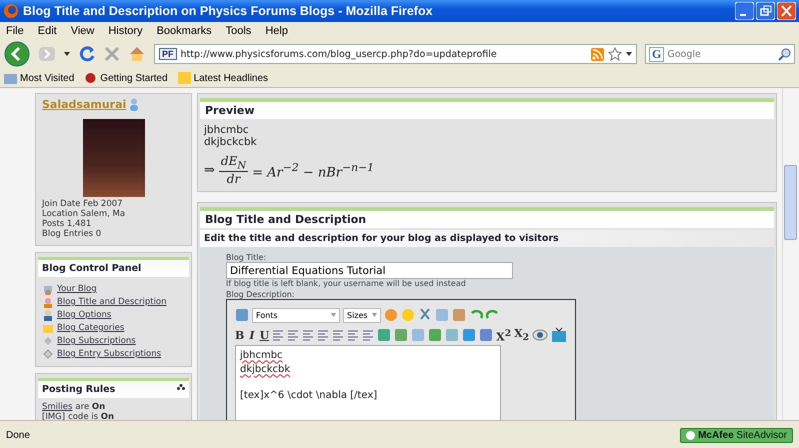 The height and width of the screenshot is (448, 799). I want to click on format-button: I, so click(252, 335).